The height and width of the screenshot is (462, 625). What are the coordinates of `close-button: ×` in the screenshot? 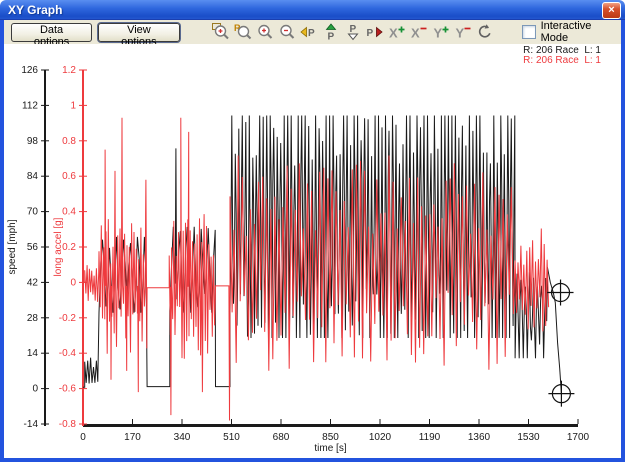 It's located at (611, 10).